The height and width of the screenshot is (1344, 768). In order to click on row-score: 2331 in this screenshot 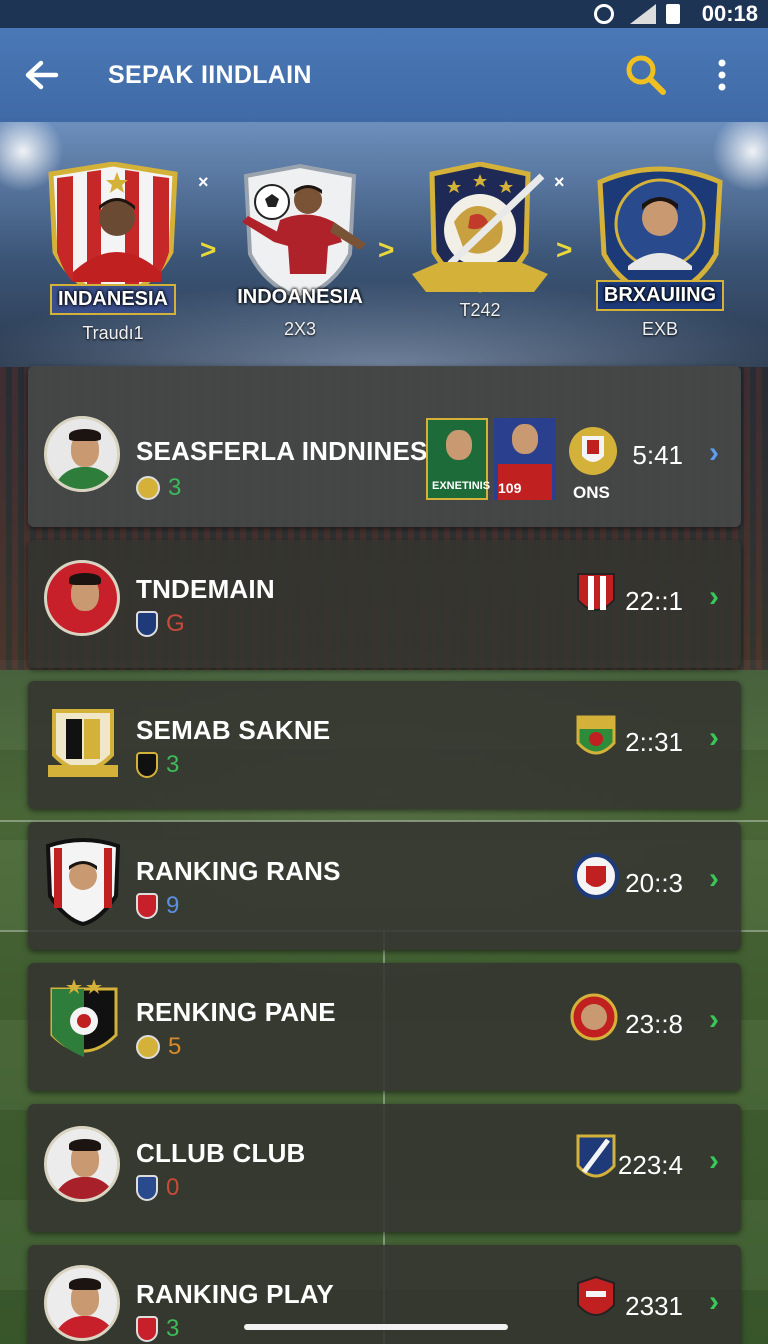, I will do `click(654, 1306)`.